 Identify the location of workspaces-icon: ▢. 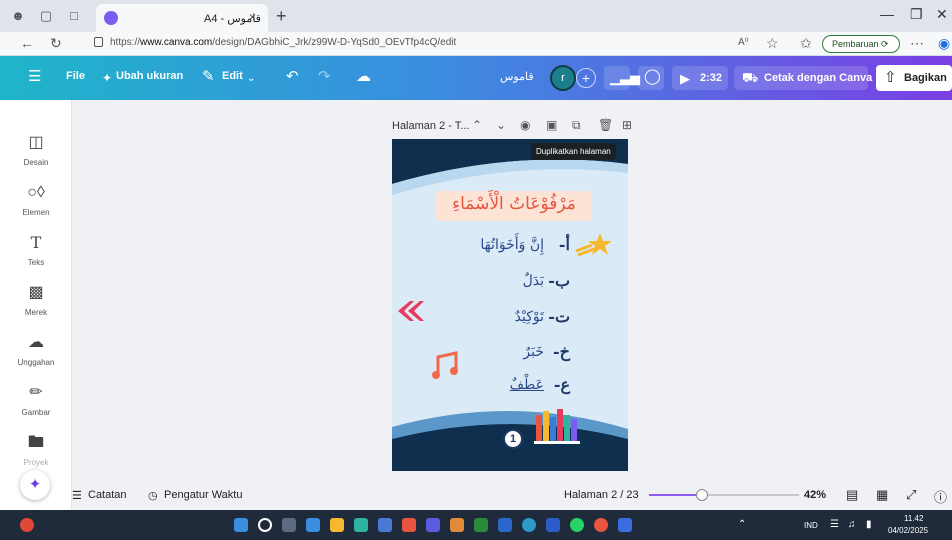
(46, 16).